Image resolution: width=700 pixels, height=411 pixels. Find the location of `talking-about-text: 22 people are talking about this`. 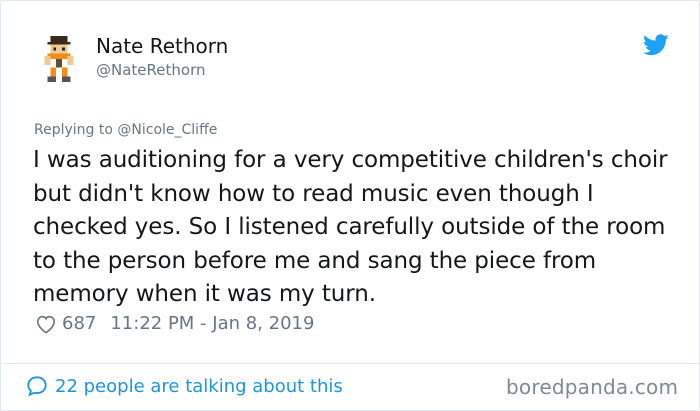

talking-about-text: 22 people are talking about this is located at coordinates (199, 386).